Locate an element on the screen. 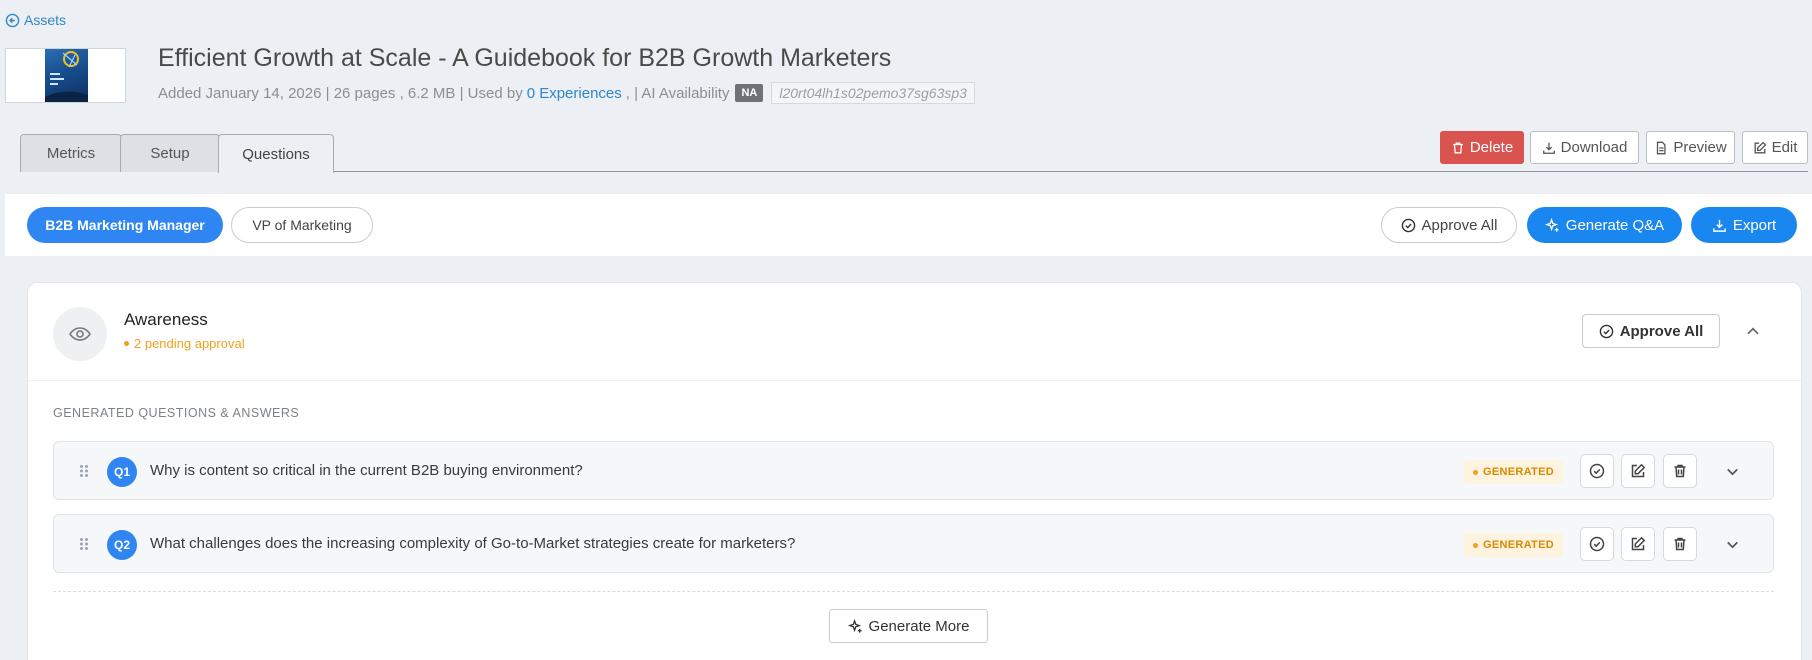 This screenshot has width=1812, height=660. asset-id: l20rt04lh1s02pemo37sg63sp3 is located at coordinates (873, 93).